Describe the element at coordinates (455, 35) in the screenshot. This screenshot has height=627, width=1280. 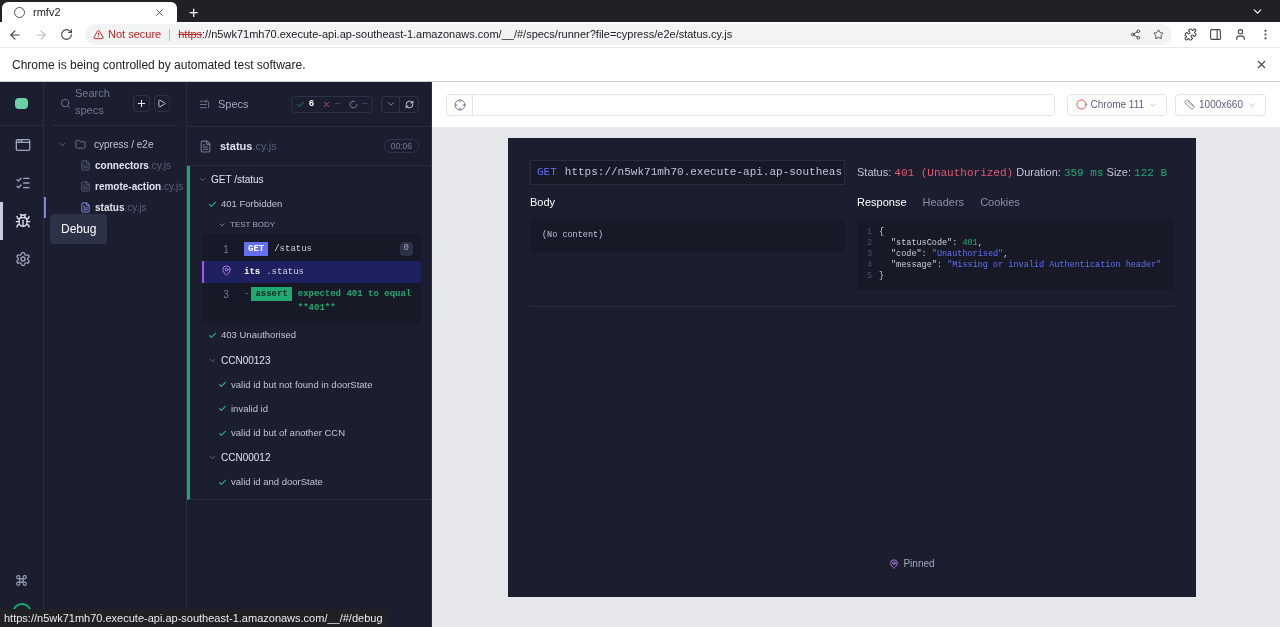
I see `url-text: https://n5wk71mh70.execute-api.ap-southeast-1.amazonaws.com/__/#/specs/runner?file=cypress/e2e/status.cy.js` at that location.